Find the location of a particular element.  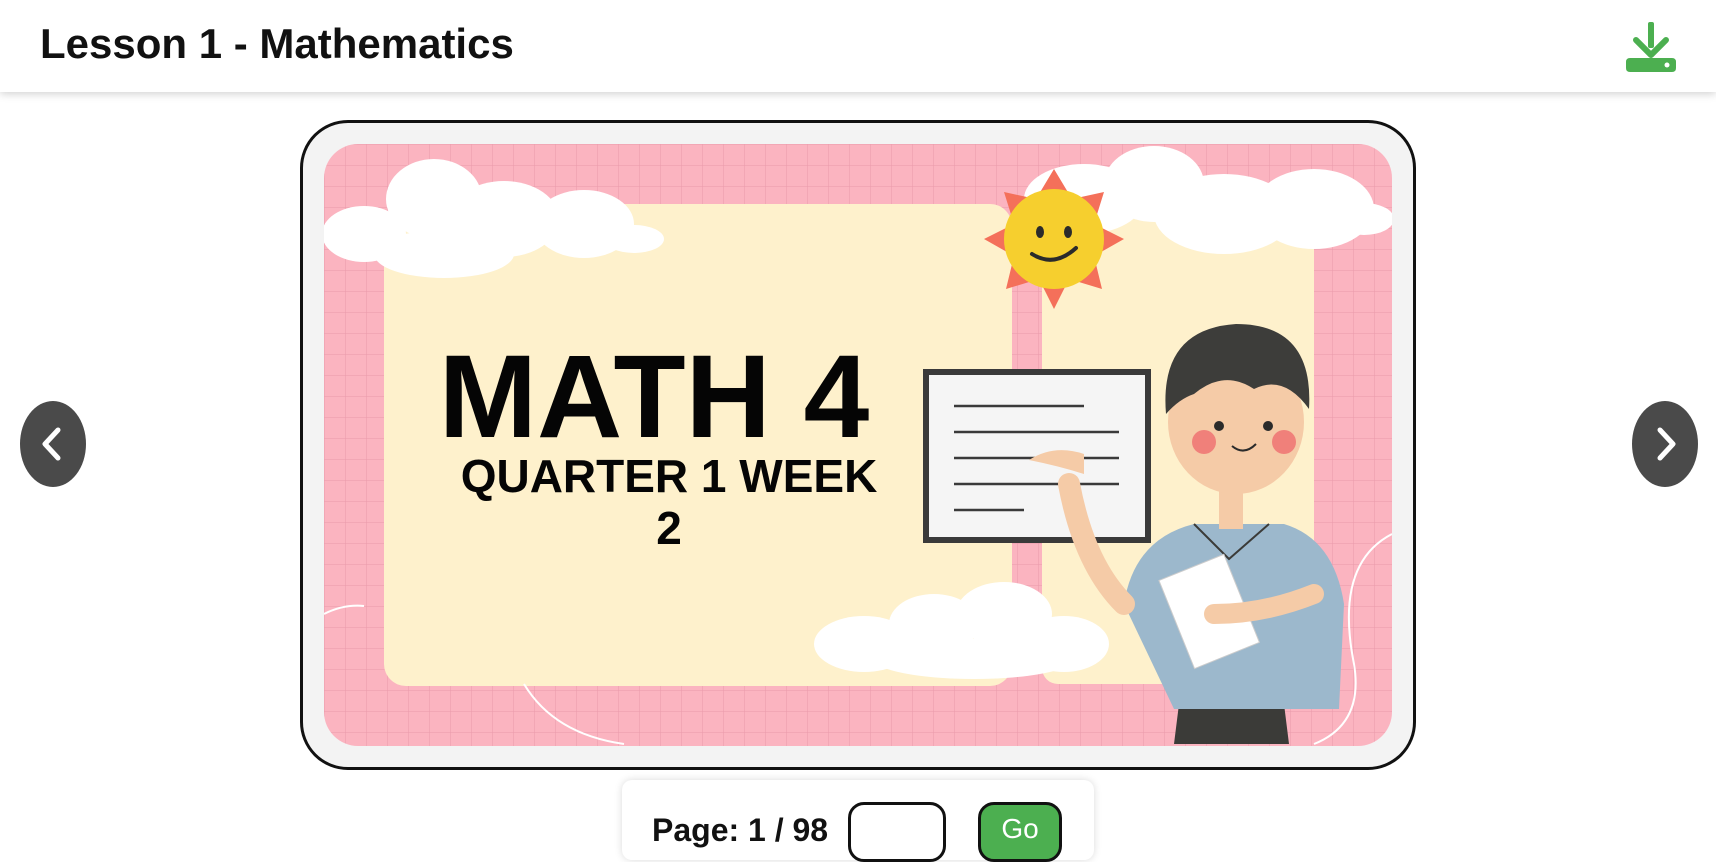

slide-subtitle-line2: 2 is located at coordinates (669, 528).